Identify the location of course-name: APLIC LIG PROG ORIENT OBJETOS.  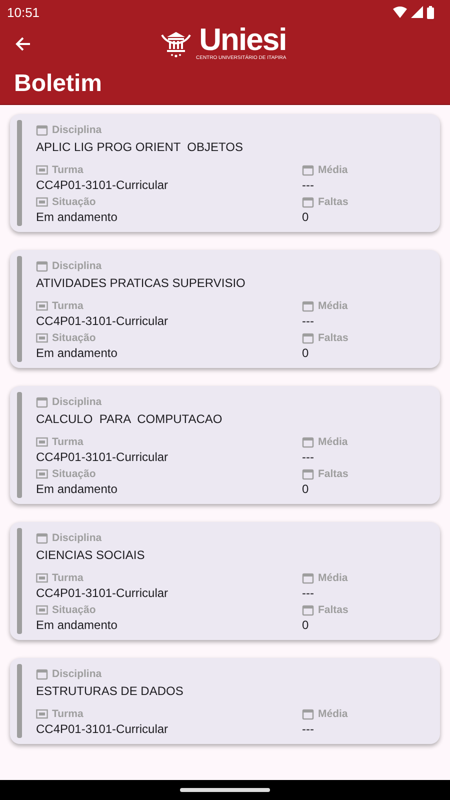
(140, 147).